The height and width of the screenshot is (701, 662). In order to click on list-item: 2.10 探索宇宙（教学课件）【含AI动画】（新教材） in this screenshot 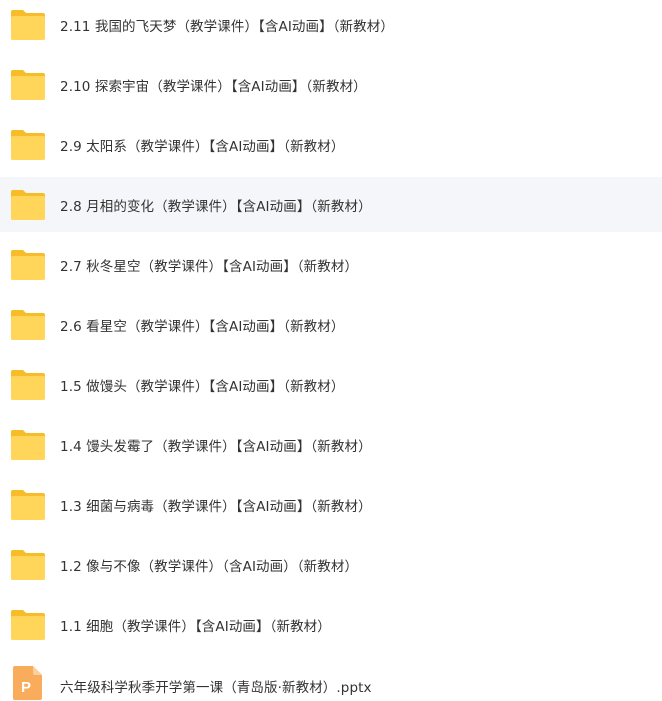, I will do `click(331, 84)`.